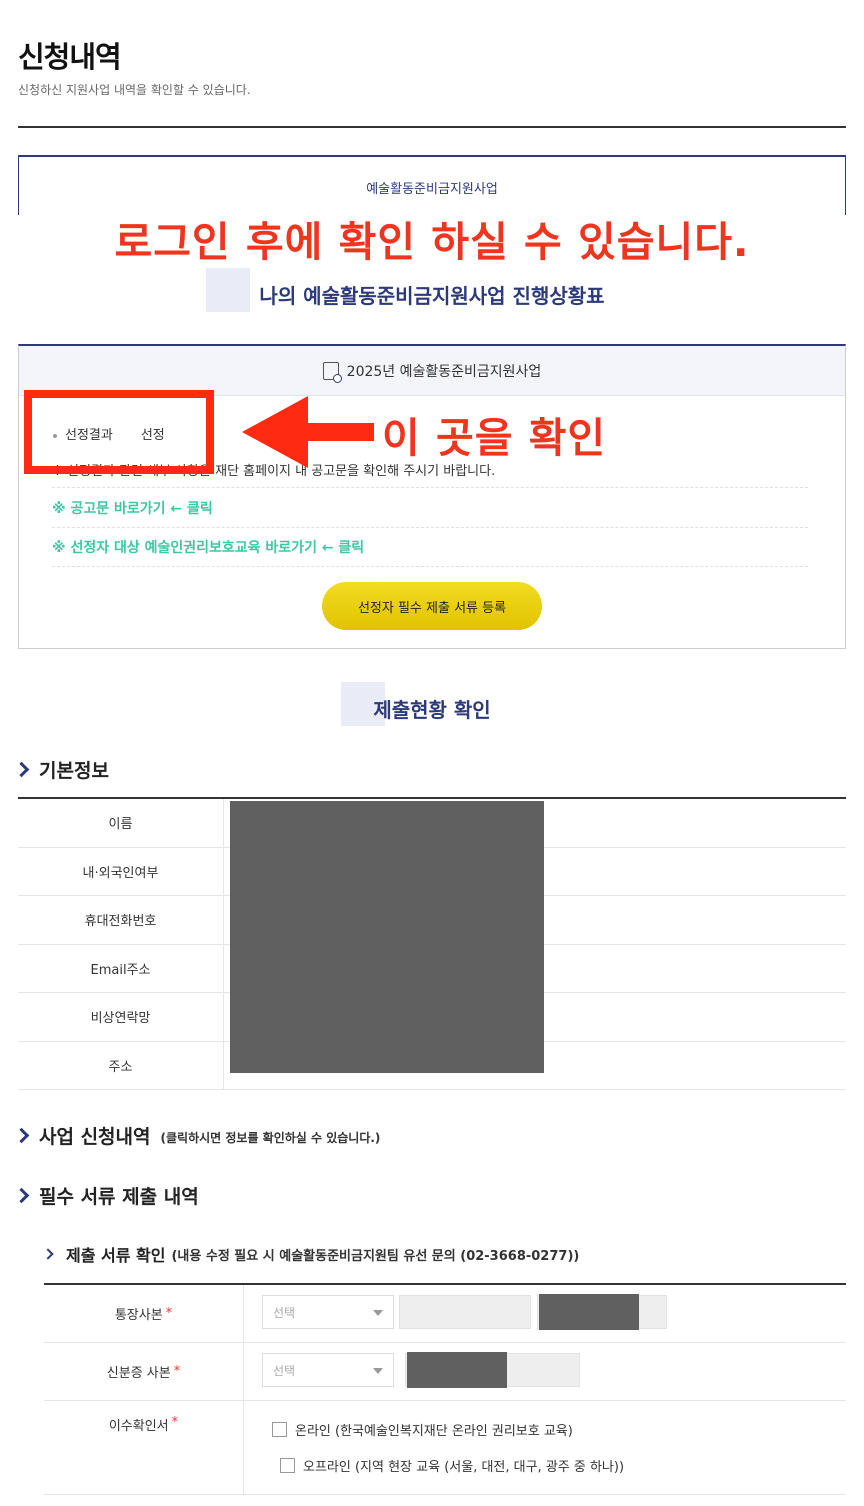  Describe the element at coordinates (444, 371) in the screenshot. I see `result-header-label: 2025년 예술활동준비금지원사업` at that location.